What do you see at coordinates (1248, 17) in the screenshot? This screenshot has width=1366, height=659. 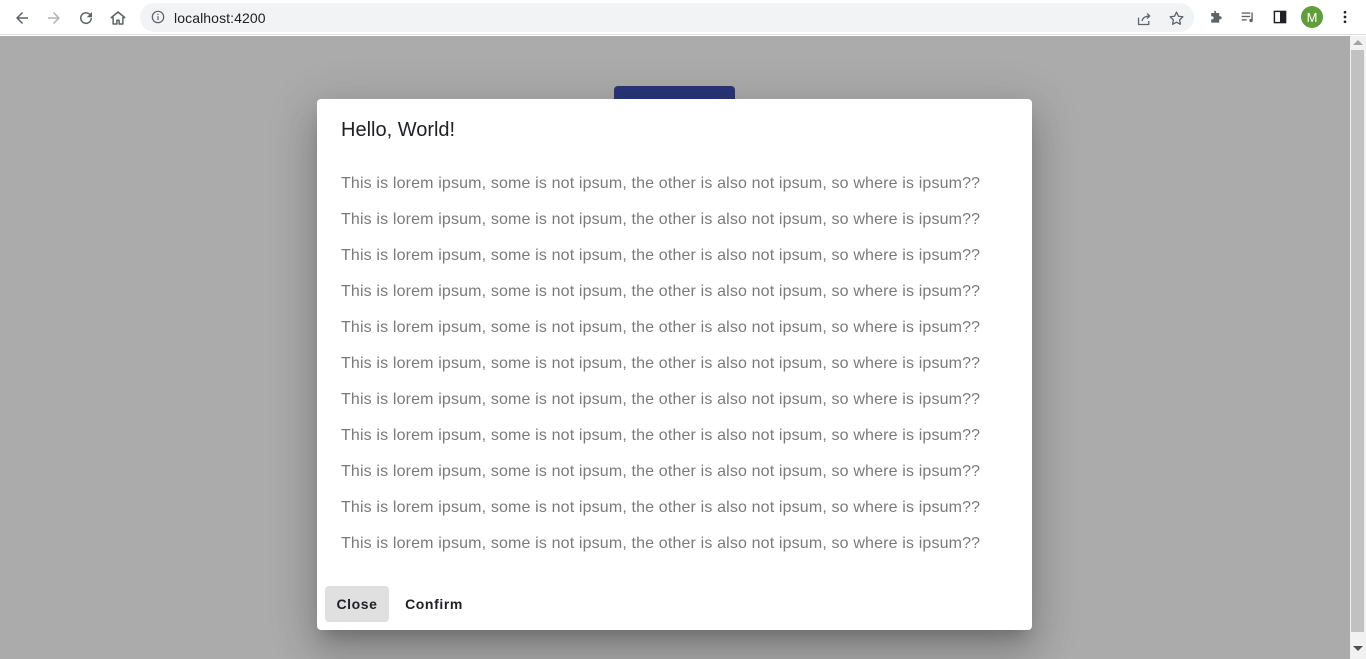 I see `media-queue-icon` at bounding box center [1248, 17].